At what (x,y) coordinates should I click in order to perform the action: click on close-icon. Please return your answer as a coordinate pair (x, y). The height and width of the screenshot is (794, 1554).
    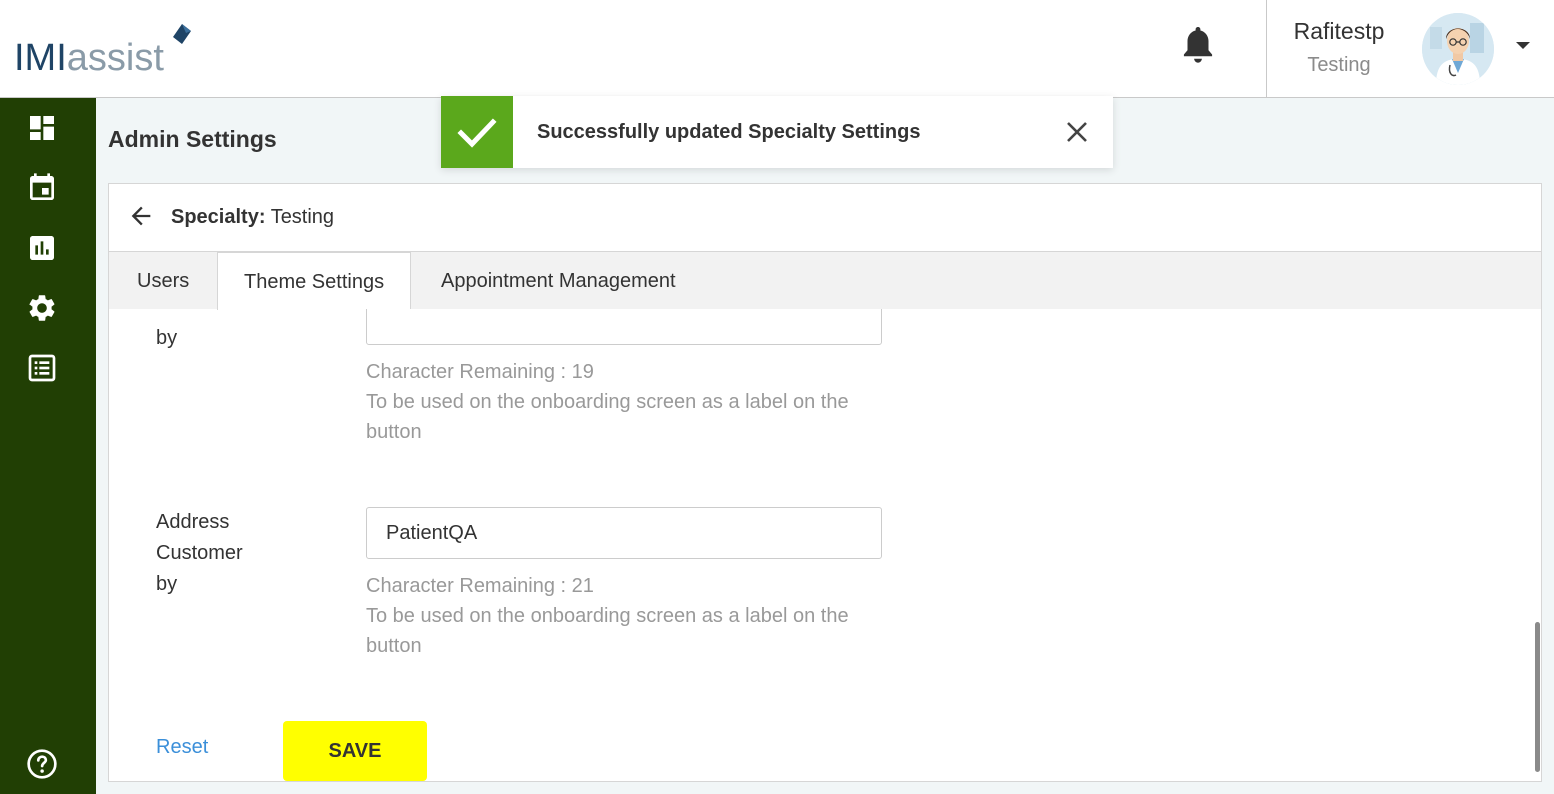
    Looking at the image, I should click on (1077, 132).